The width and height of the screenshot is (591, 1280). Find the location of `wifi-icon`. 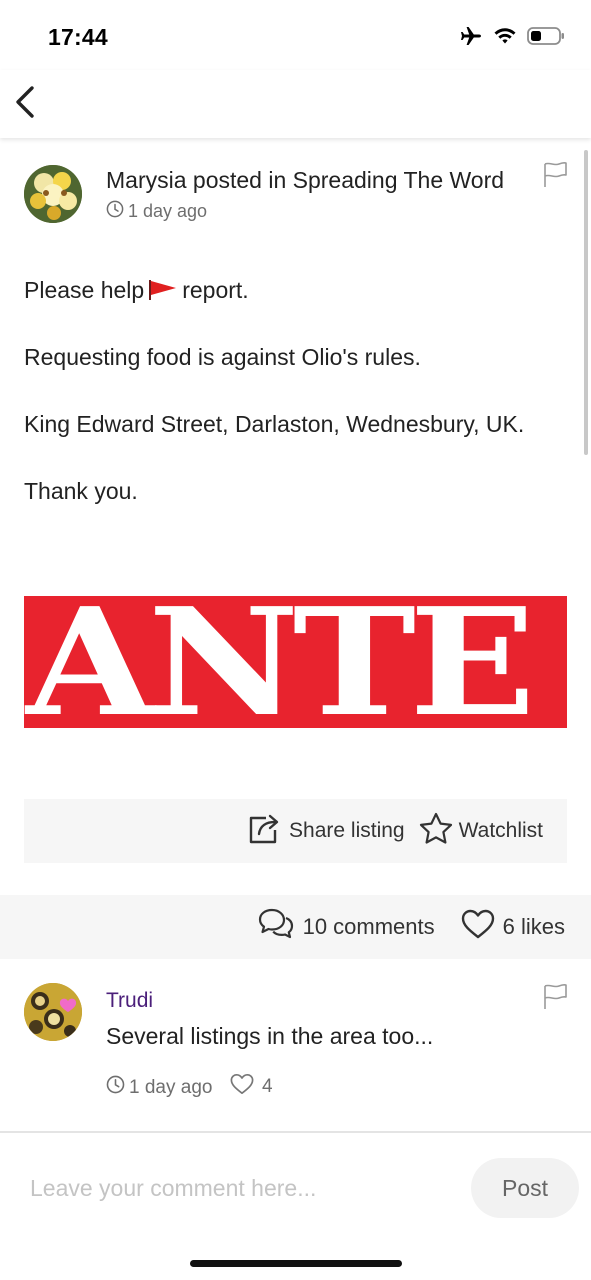

wifi-icon is located at coordinates (505, 38).